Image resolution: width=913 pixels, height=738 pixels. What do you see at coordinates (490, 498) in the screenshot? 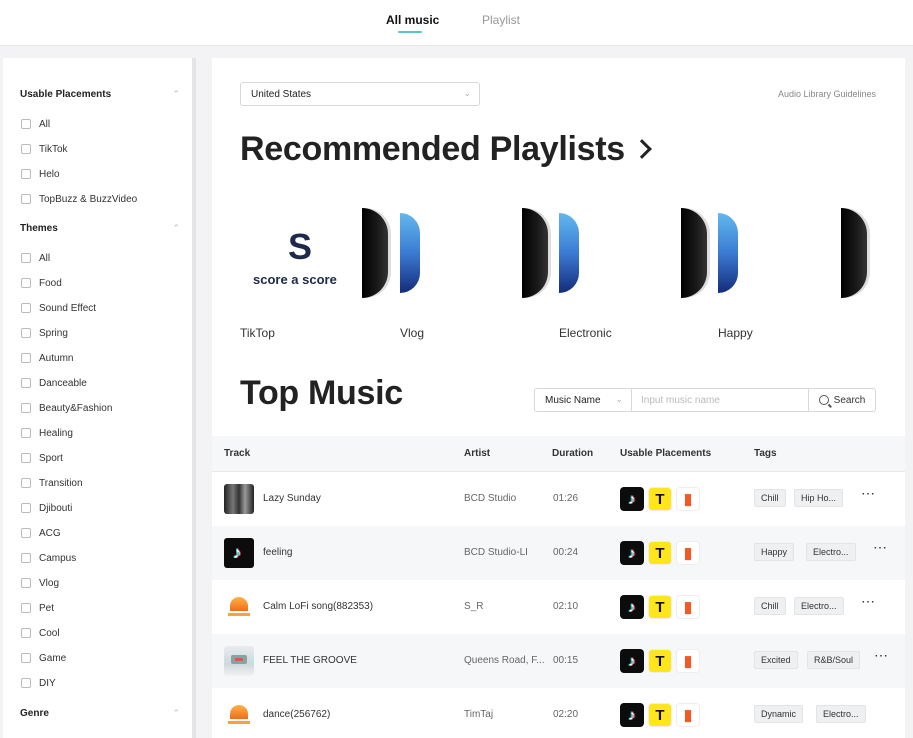
I see `track-artist: BCD Studio` at bounding box center [490, 498].